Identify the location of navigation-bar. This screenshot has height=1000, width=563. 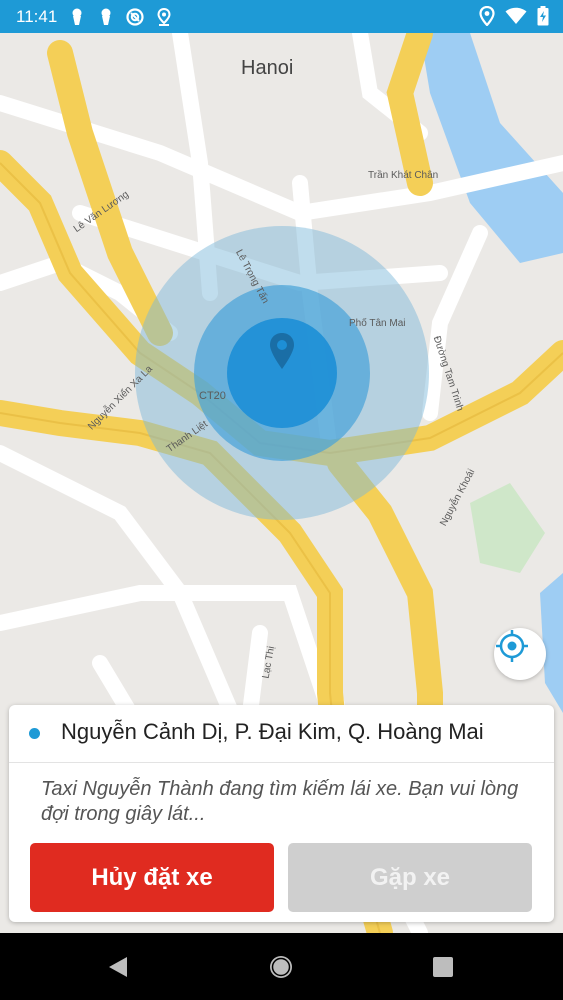
(281, 966).